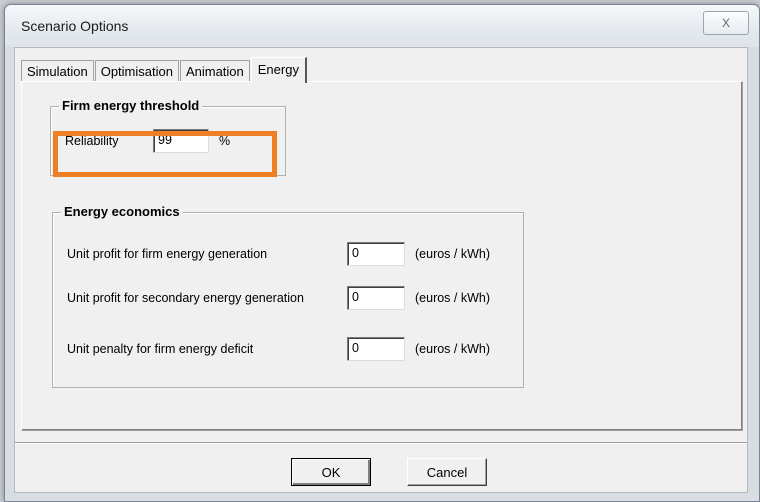 This screenshot has width=760, height=502. What do you see at coordinates (382, 26) in the screenshot?
I see `title-bar: Scenario Options X` at bounding box center [382, 26].